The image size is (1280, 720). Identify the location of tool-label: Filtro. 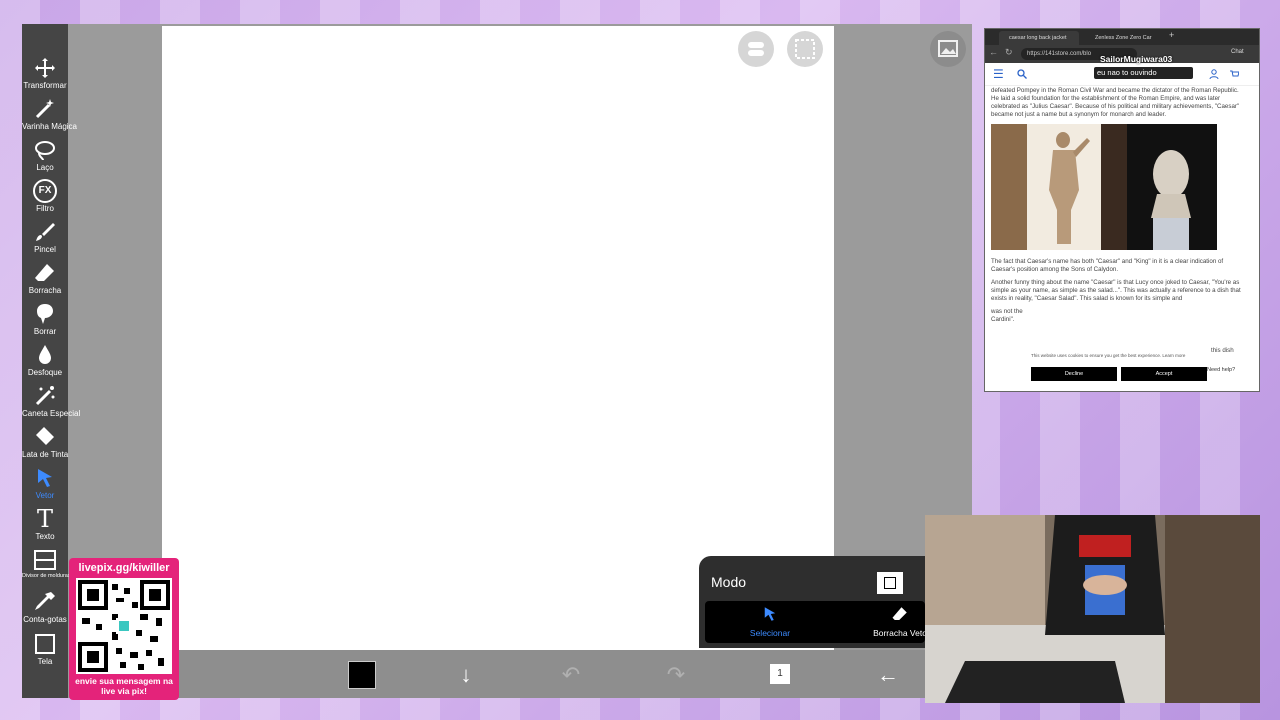
(45, 208).